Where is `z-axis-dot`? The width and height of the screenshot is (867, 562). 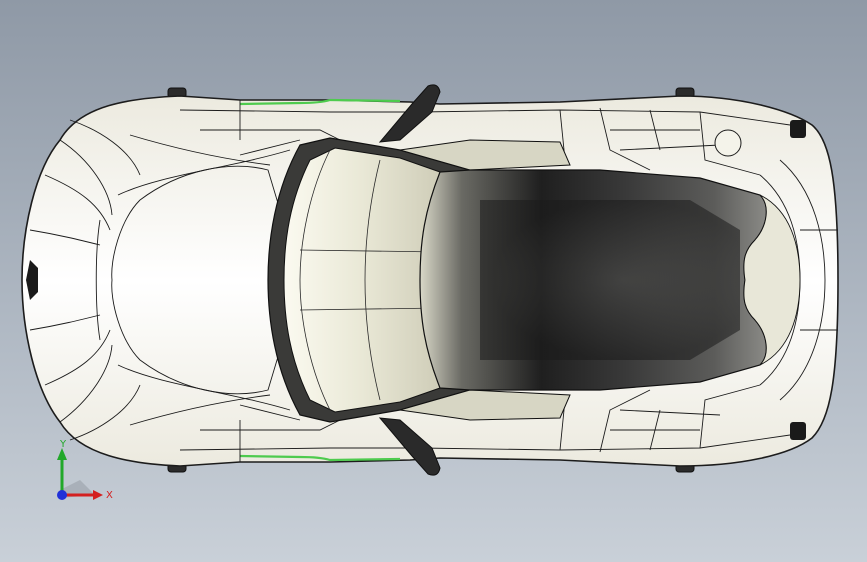 z-axis-dot is located at coordinates (62, 495).